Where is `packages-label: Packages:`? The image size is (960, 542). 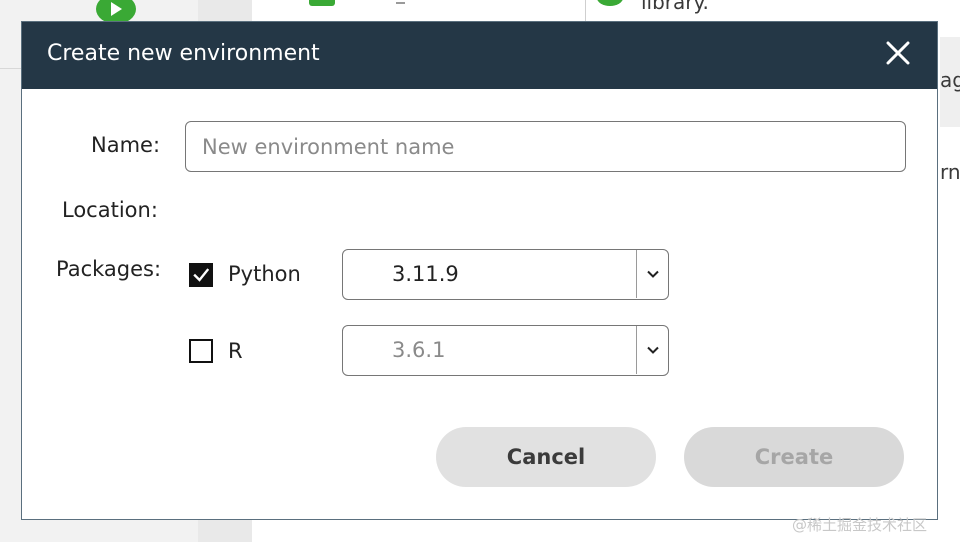
packages-label: Packages: is located at coordinates (109, 269).